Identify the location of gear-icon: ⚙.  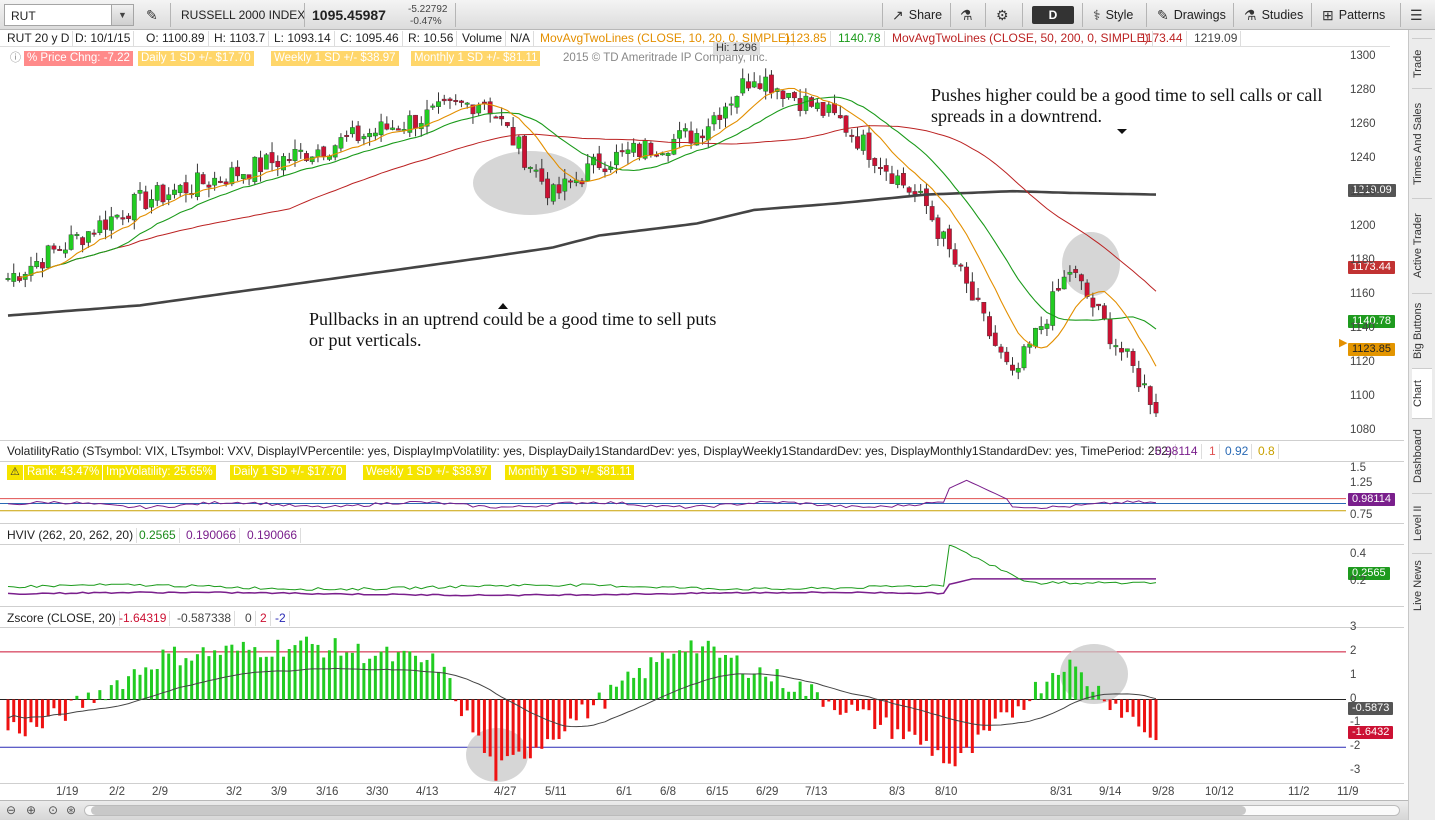
(1005, 15).